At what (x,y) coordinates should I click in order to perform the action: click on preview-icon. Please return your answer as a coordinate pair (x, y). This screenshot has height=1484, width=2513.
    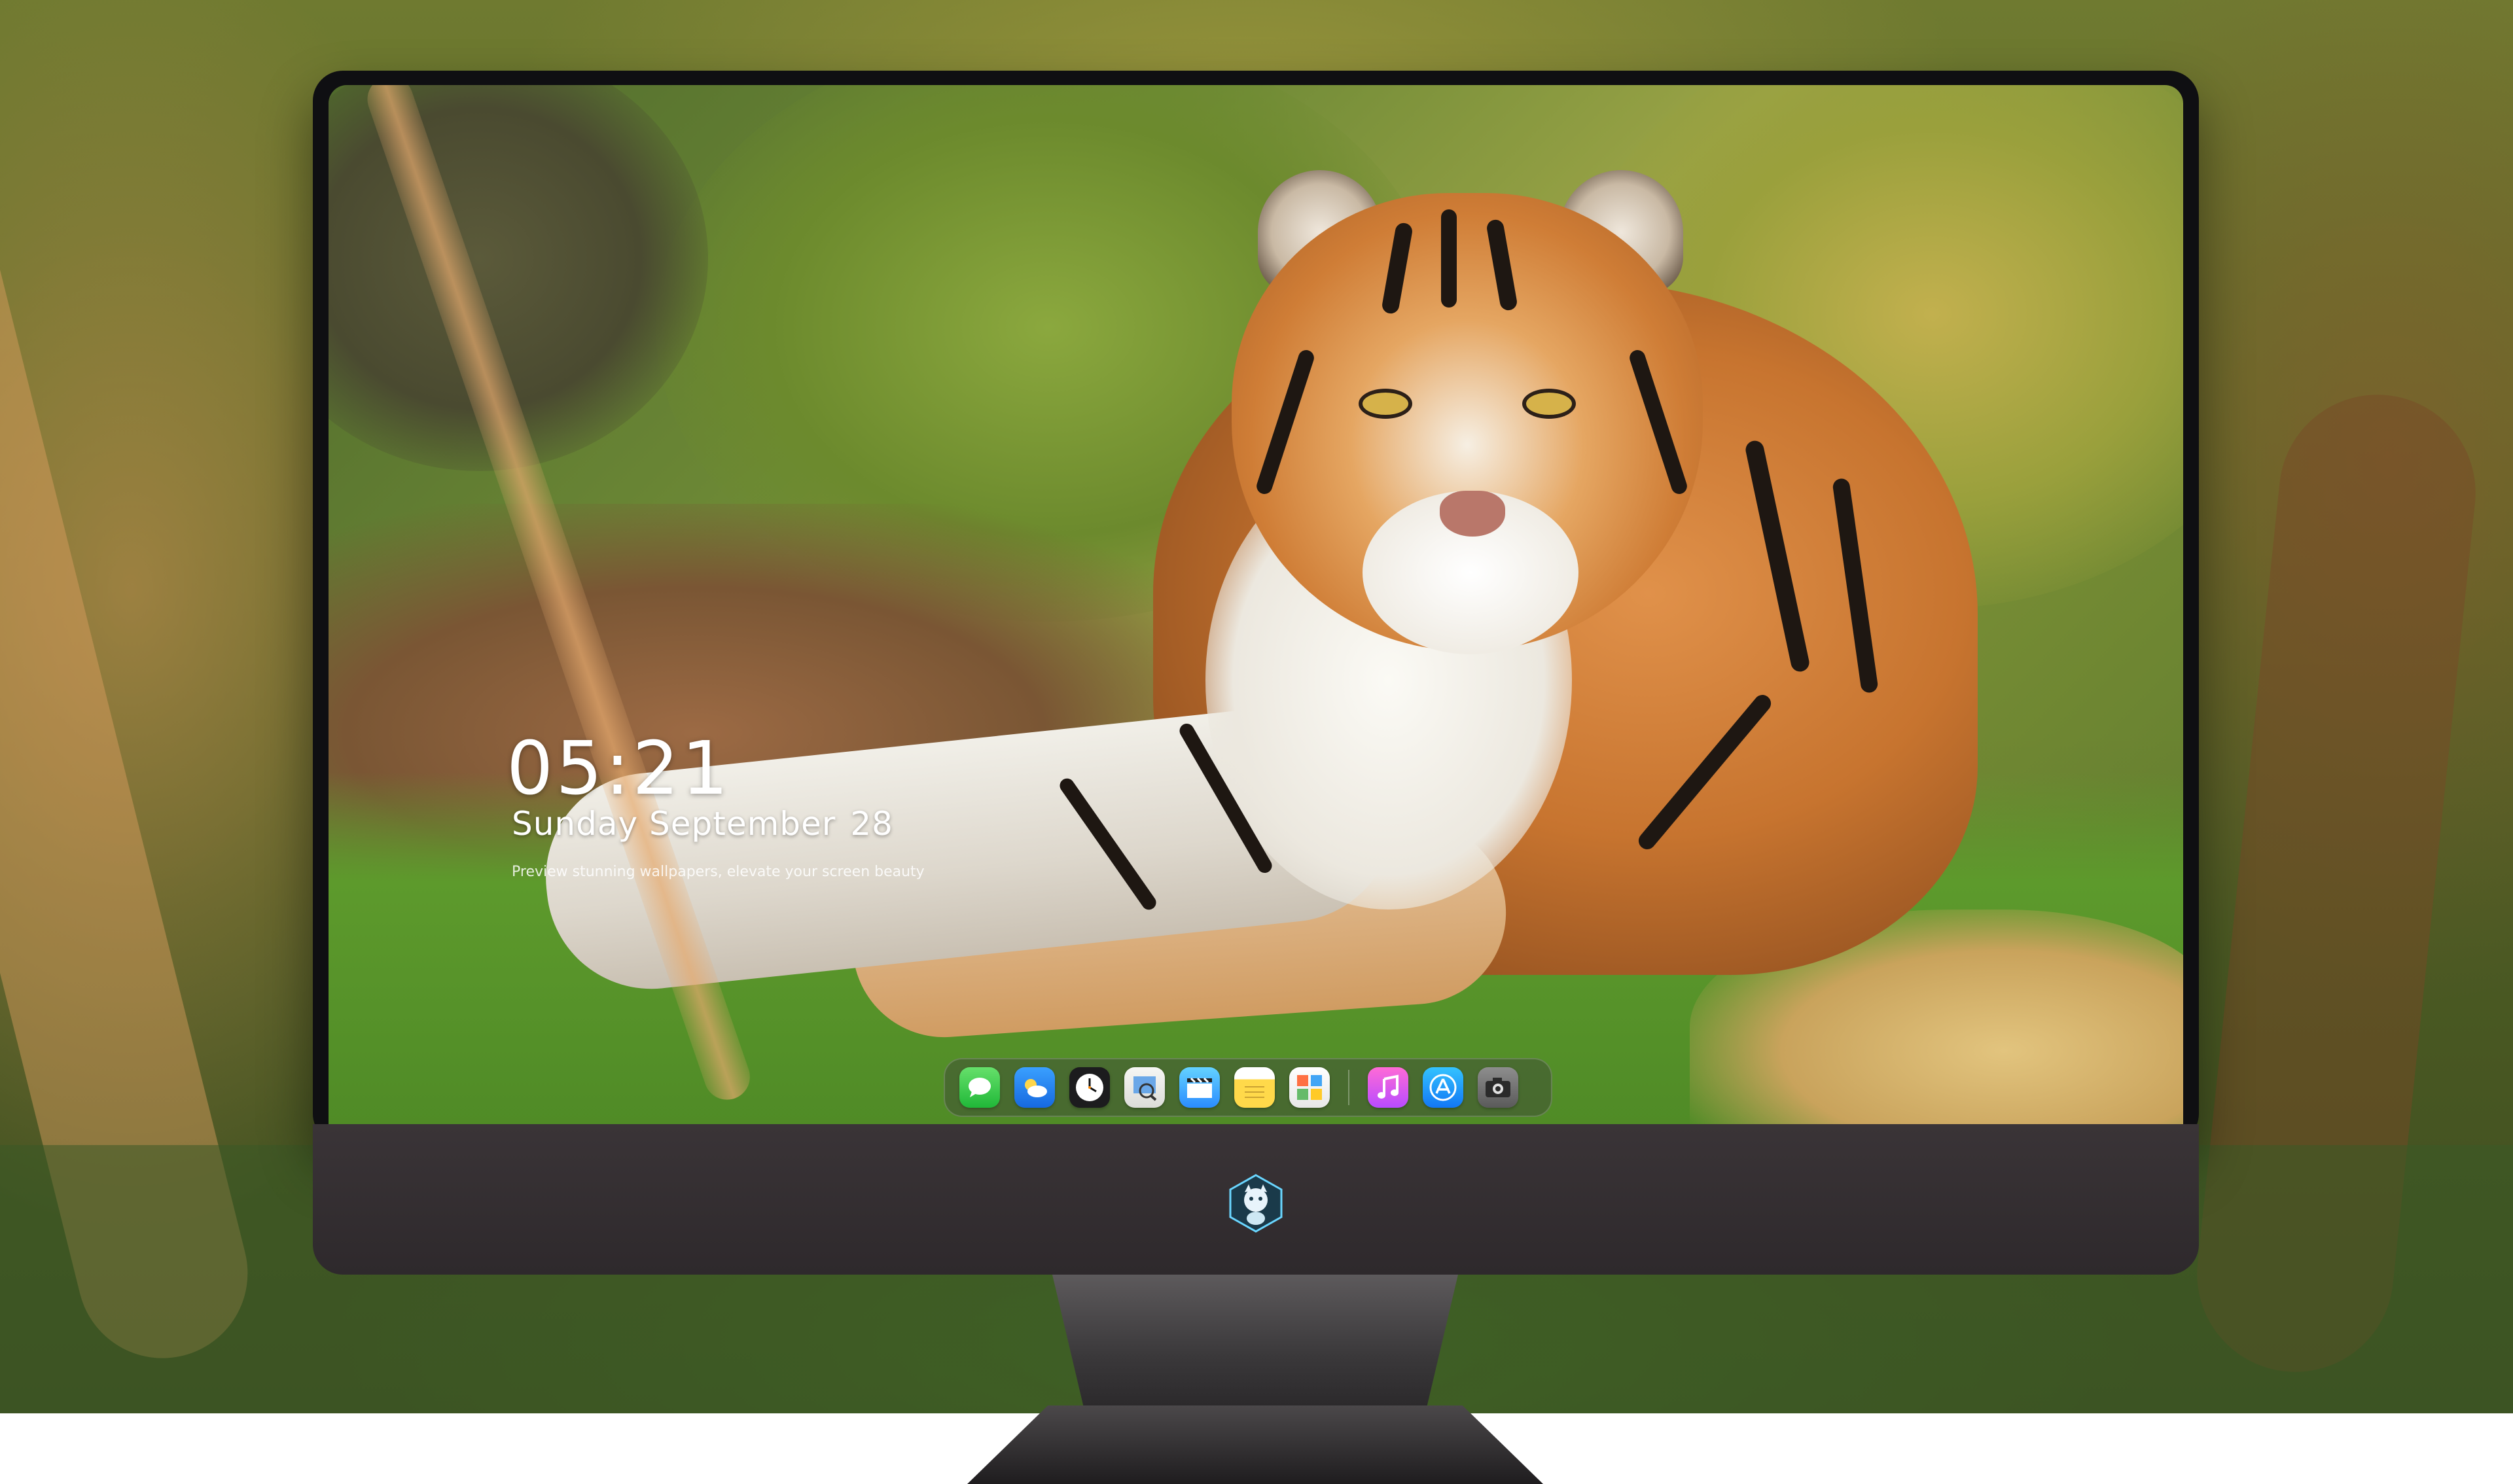
    Looking at the image, I should click on (1144, 1088).